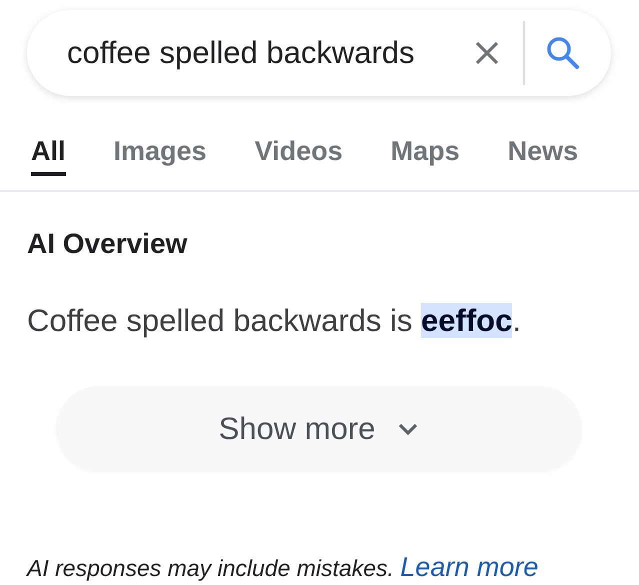  What do you see at coordinates (266, 53) in the screenshot?
I see `search-field: coffee spelled backwards` at bounding box center [266, 53].